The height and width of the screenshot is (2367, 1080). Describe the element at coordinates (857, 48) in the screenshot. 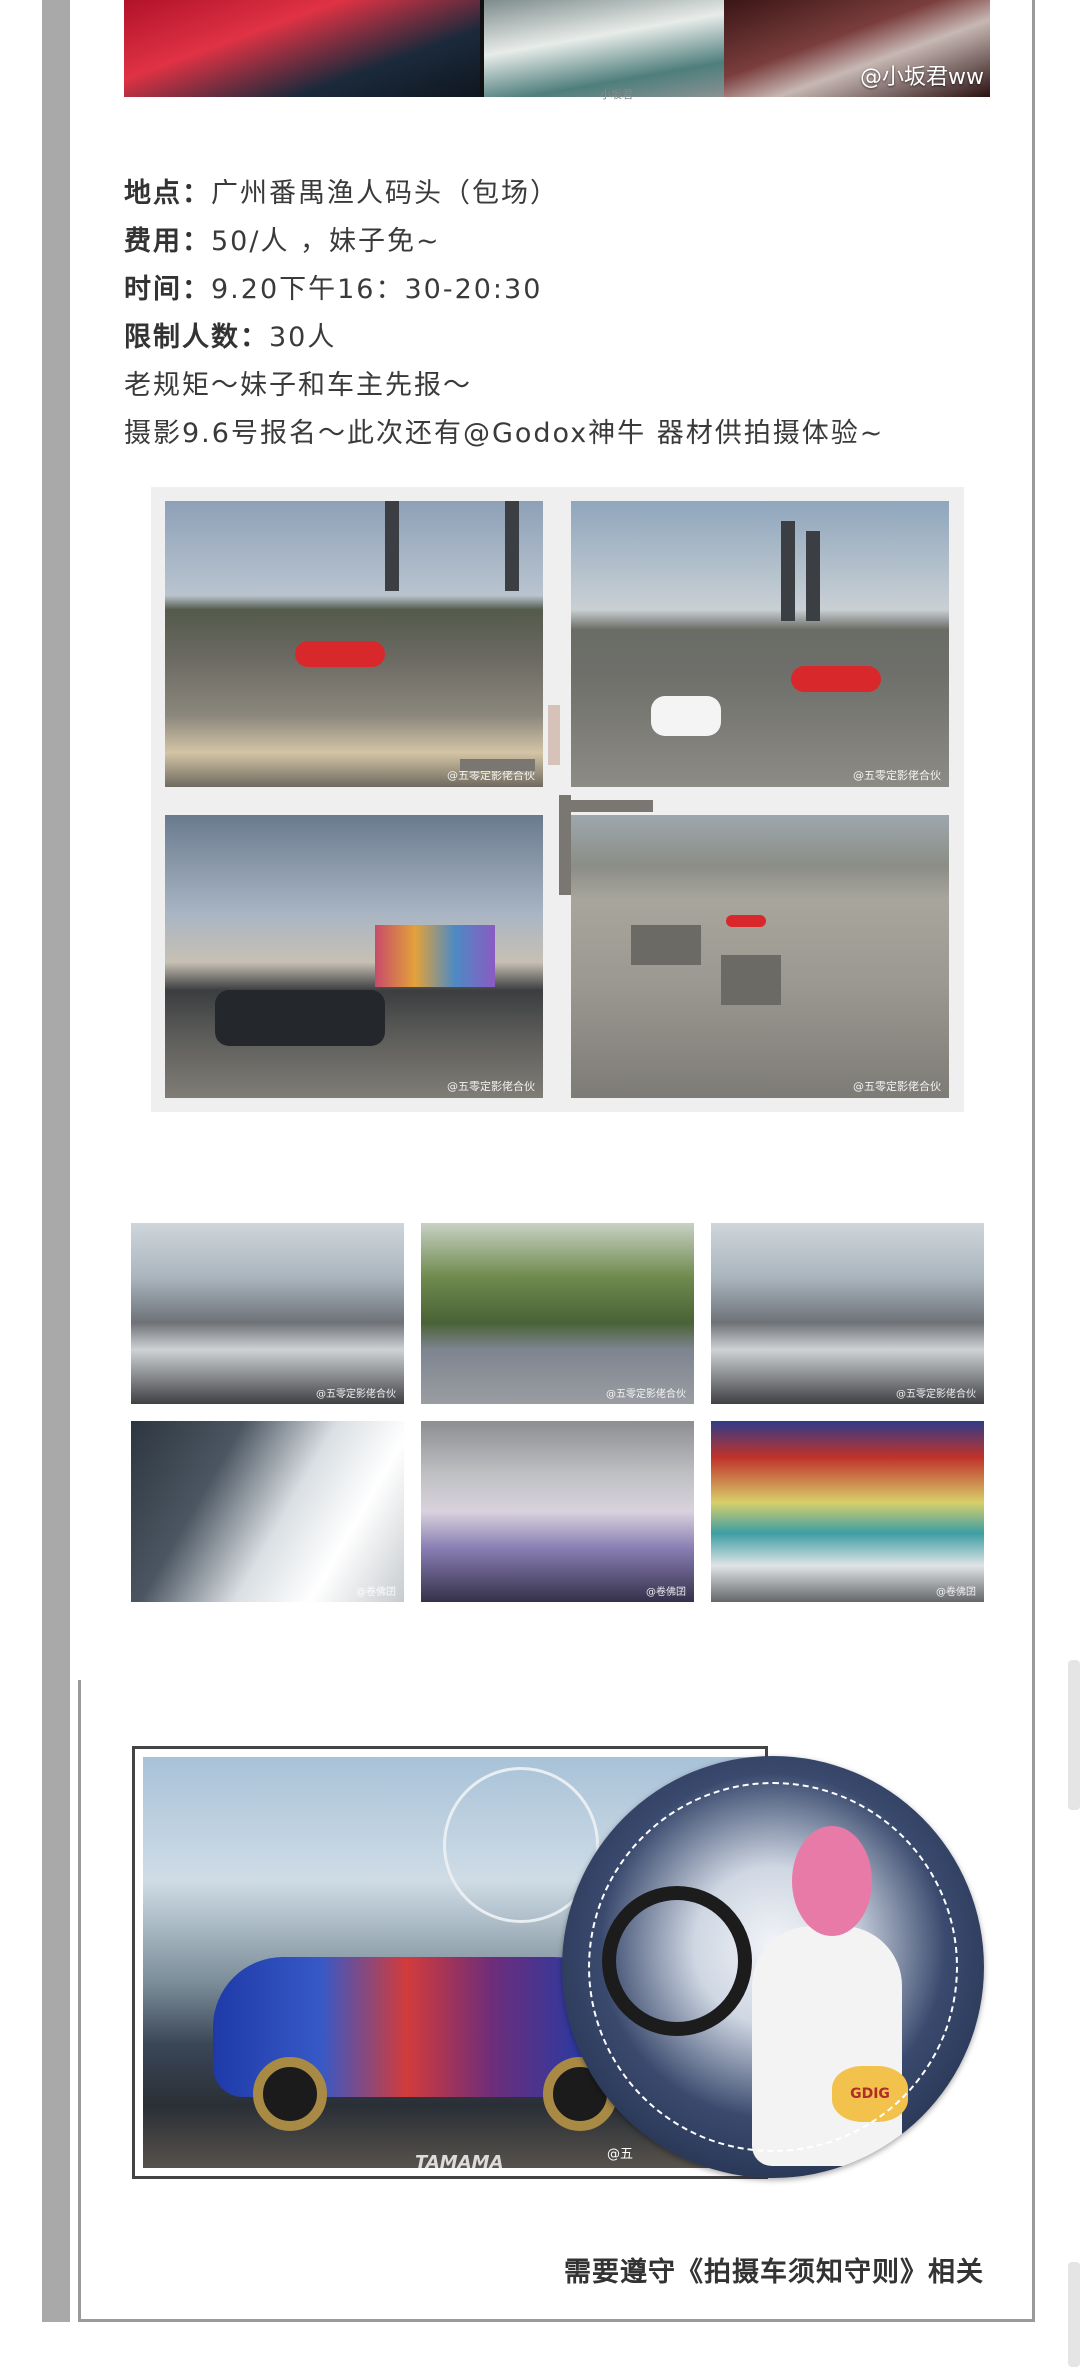

I see `banner-photo-3: @小坂君ww` at that location.